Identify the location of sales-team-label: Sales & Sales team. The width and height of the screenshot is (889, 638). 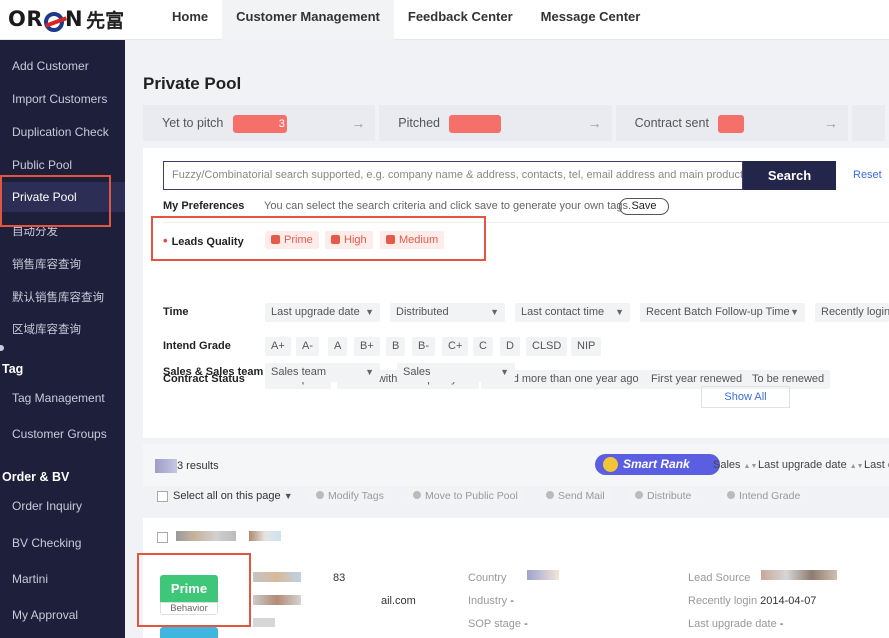
(213, 372).